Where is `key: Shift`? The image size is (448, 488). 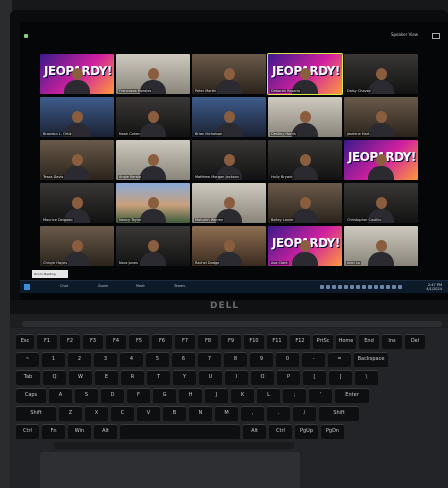 key: Shift is located at coordinates (339, 413).